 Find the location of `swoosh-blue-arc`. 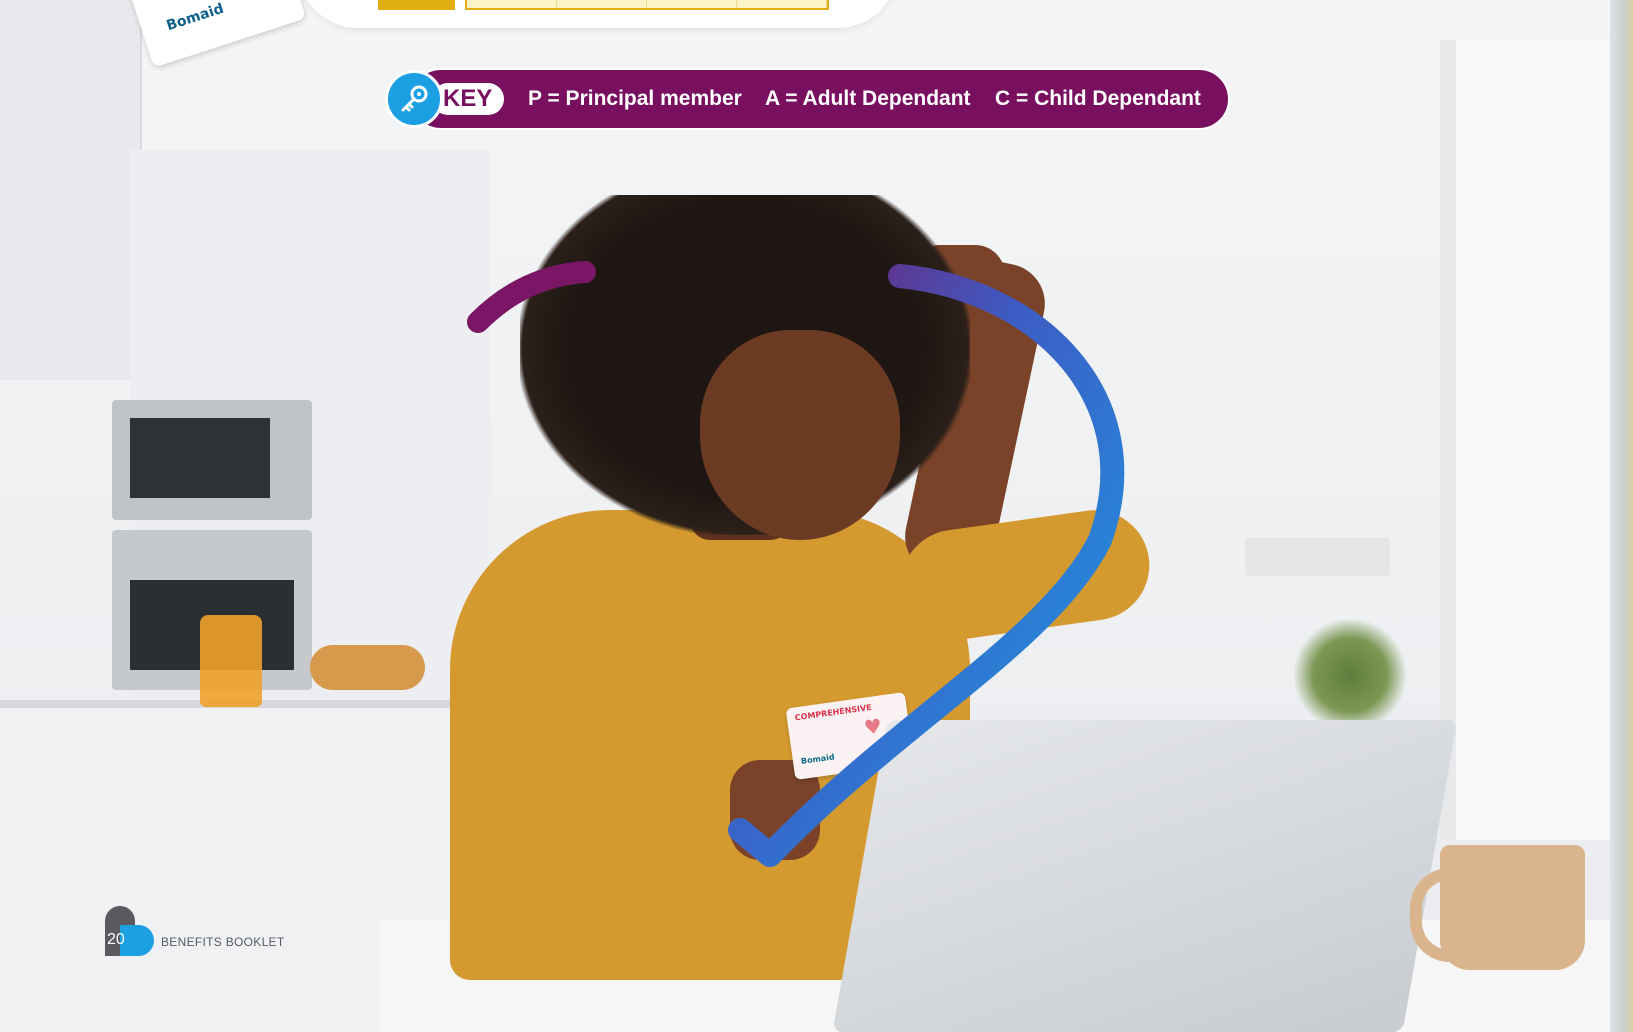

swoosh-blue-arc is located at coordinates (926, 565).